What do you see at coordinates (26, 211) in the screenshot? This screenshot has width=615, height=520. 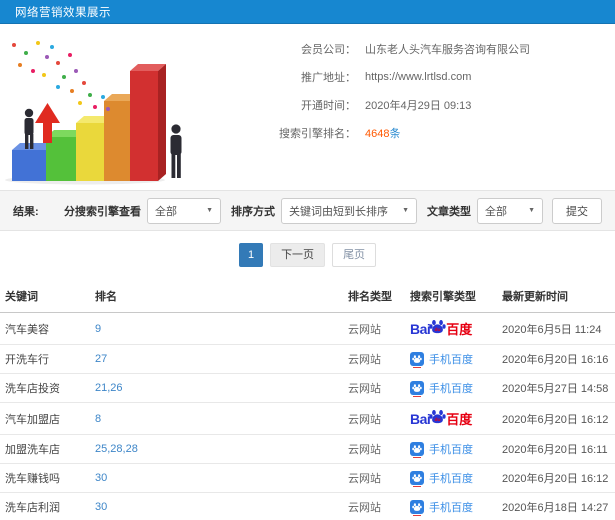 I see `result-label: 结果:` at bounding box center [26, 211].